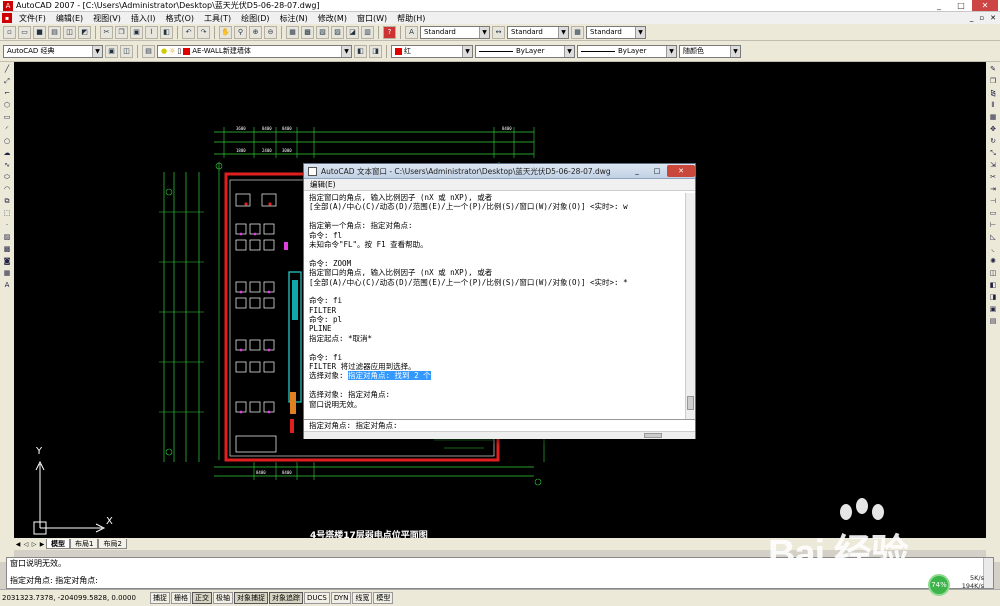 This screenshot has height=606, width=1000. What do you see at coordinates (7, 225) in the screenshot?
I see `point-icon: ·` at bounding box center [7, 225].